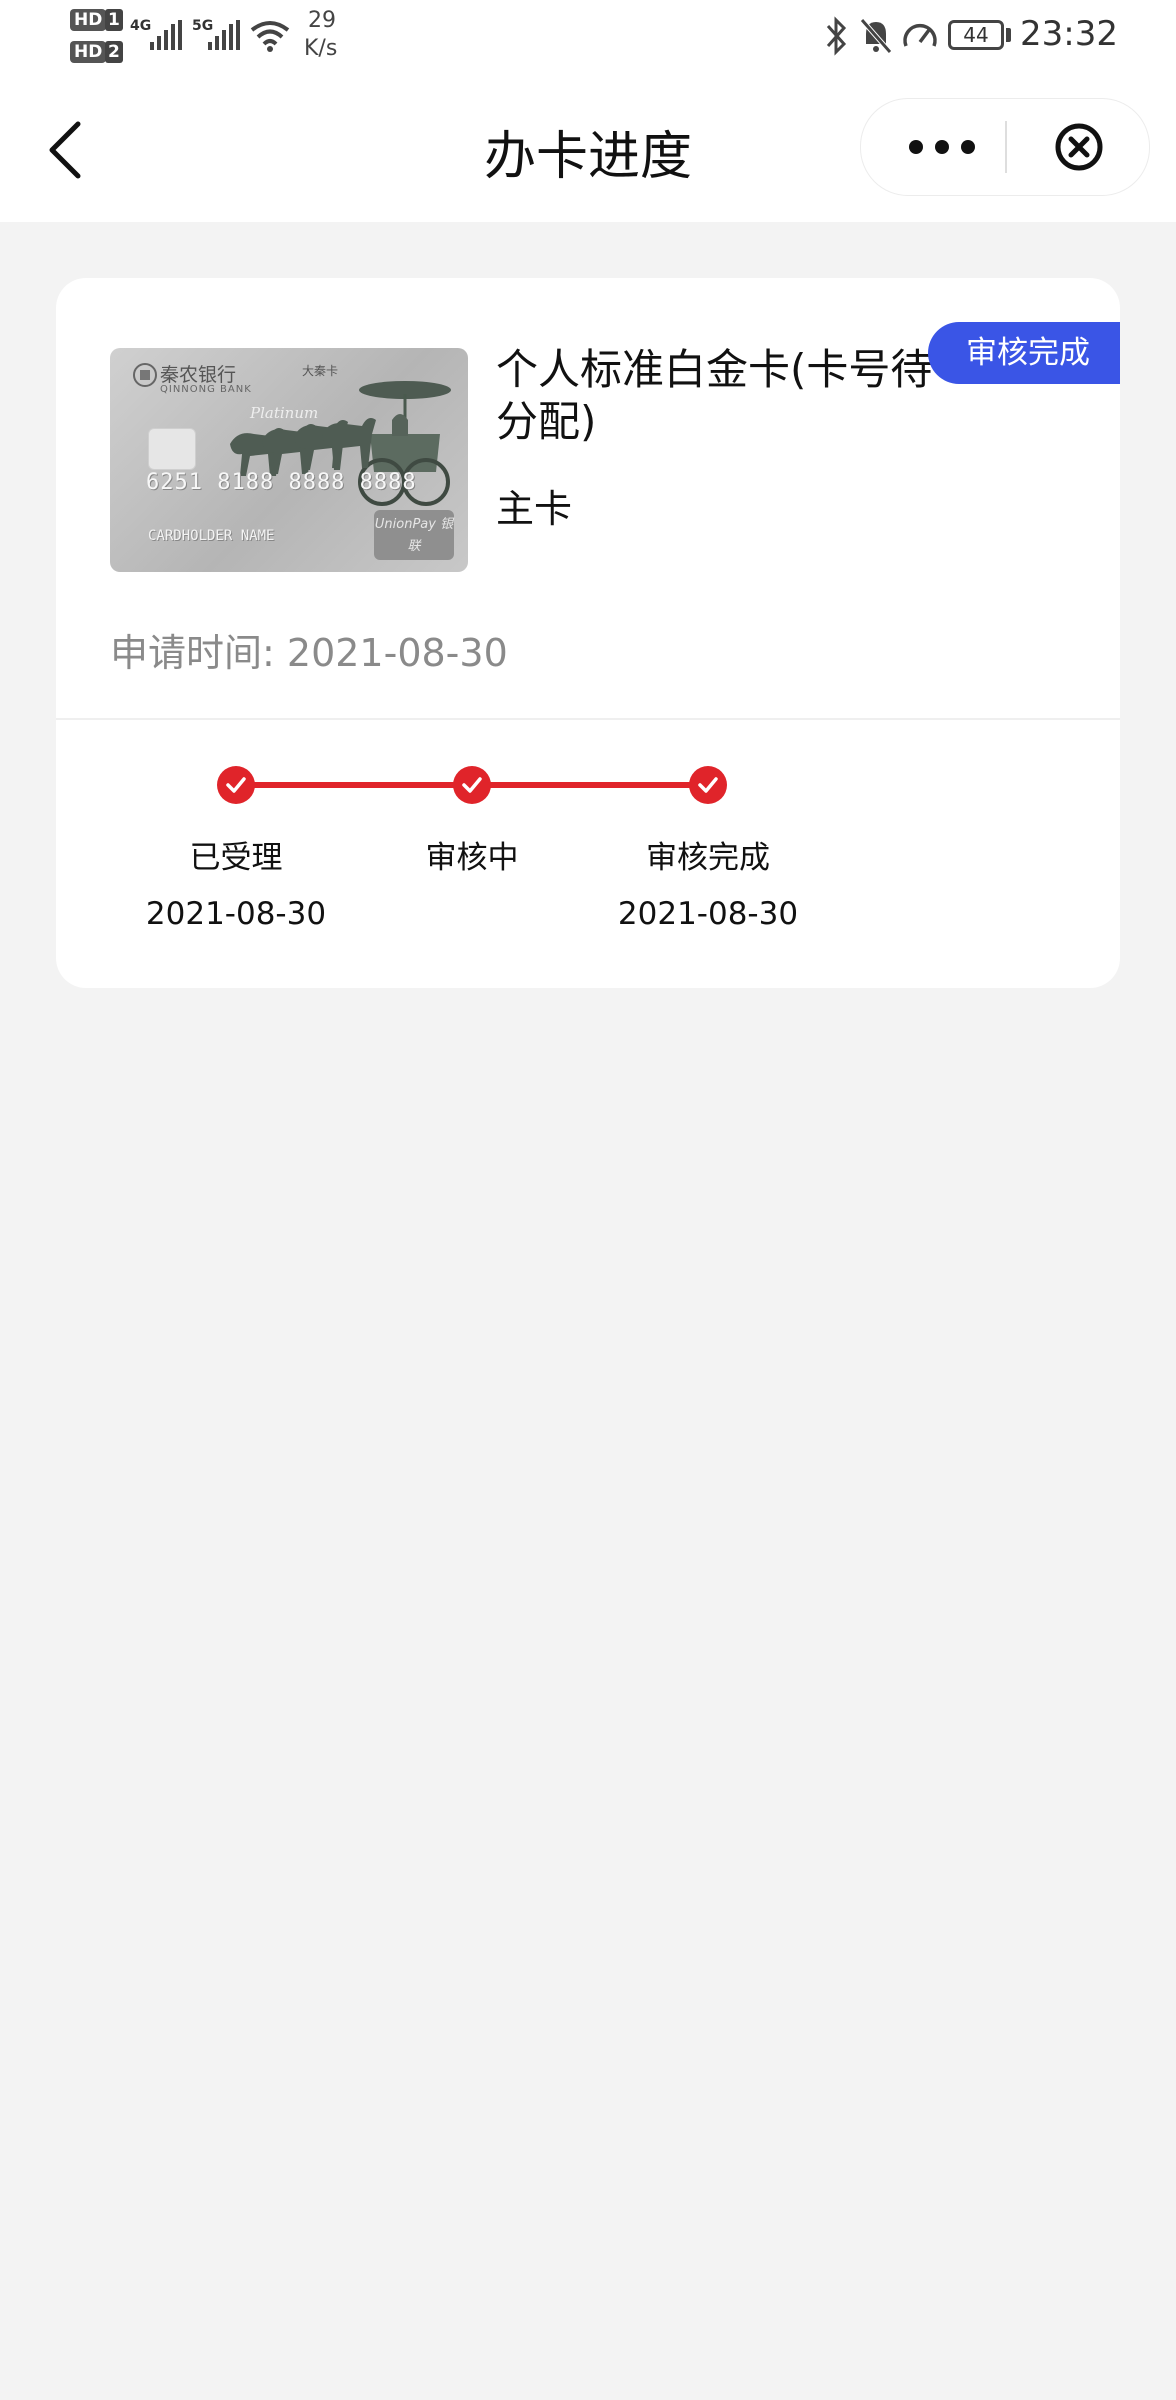 The image size is (1176, 2400). Describe the element at coordinates (836, 36) in the screenshot. I see `bluetooth-icon` at that location.